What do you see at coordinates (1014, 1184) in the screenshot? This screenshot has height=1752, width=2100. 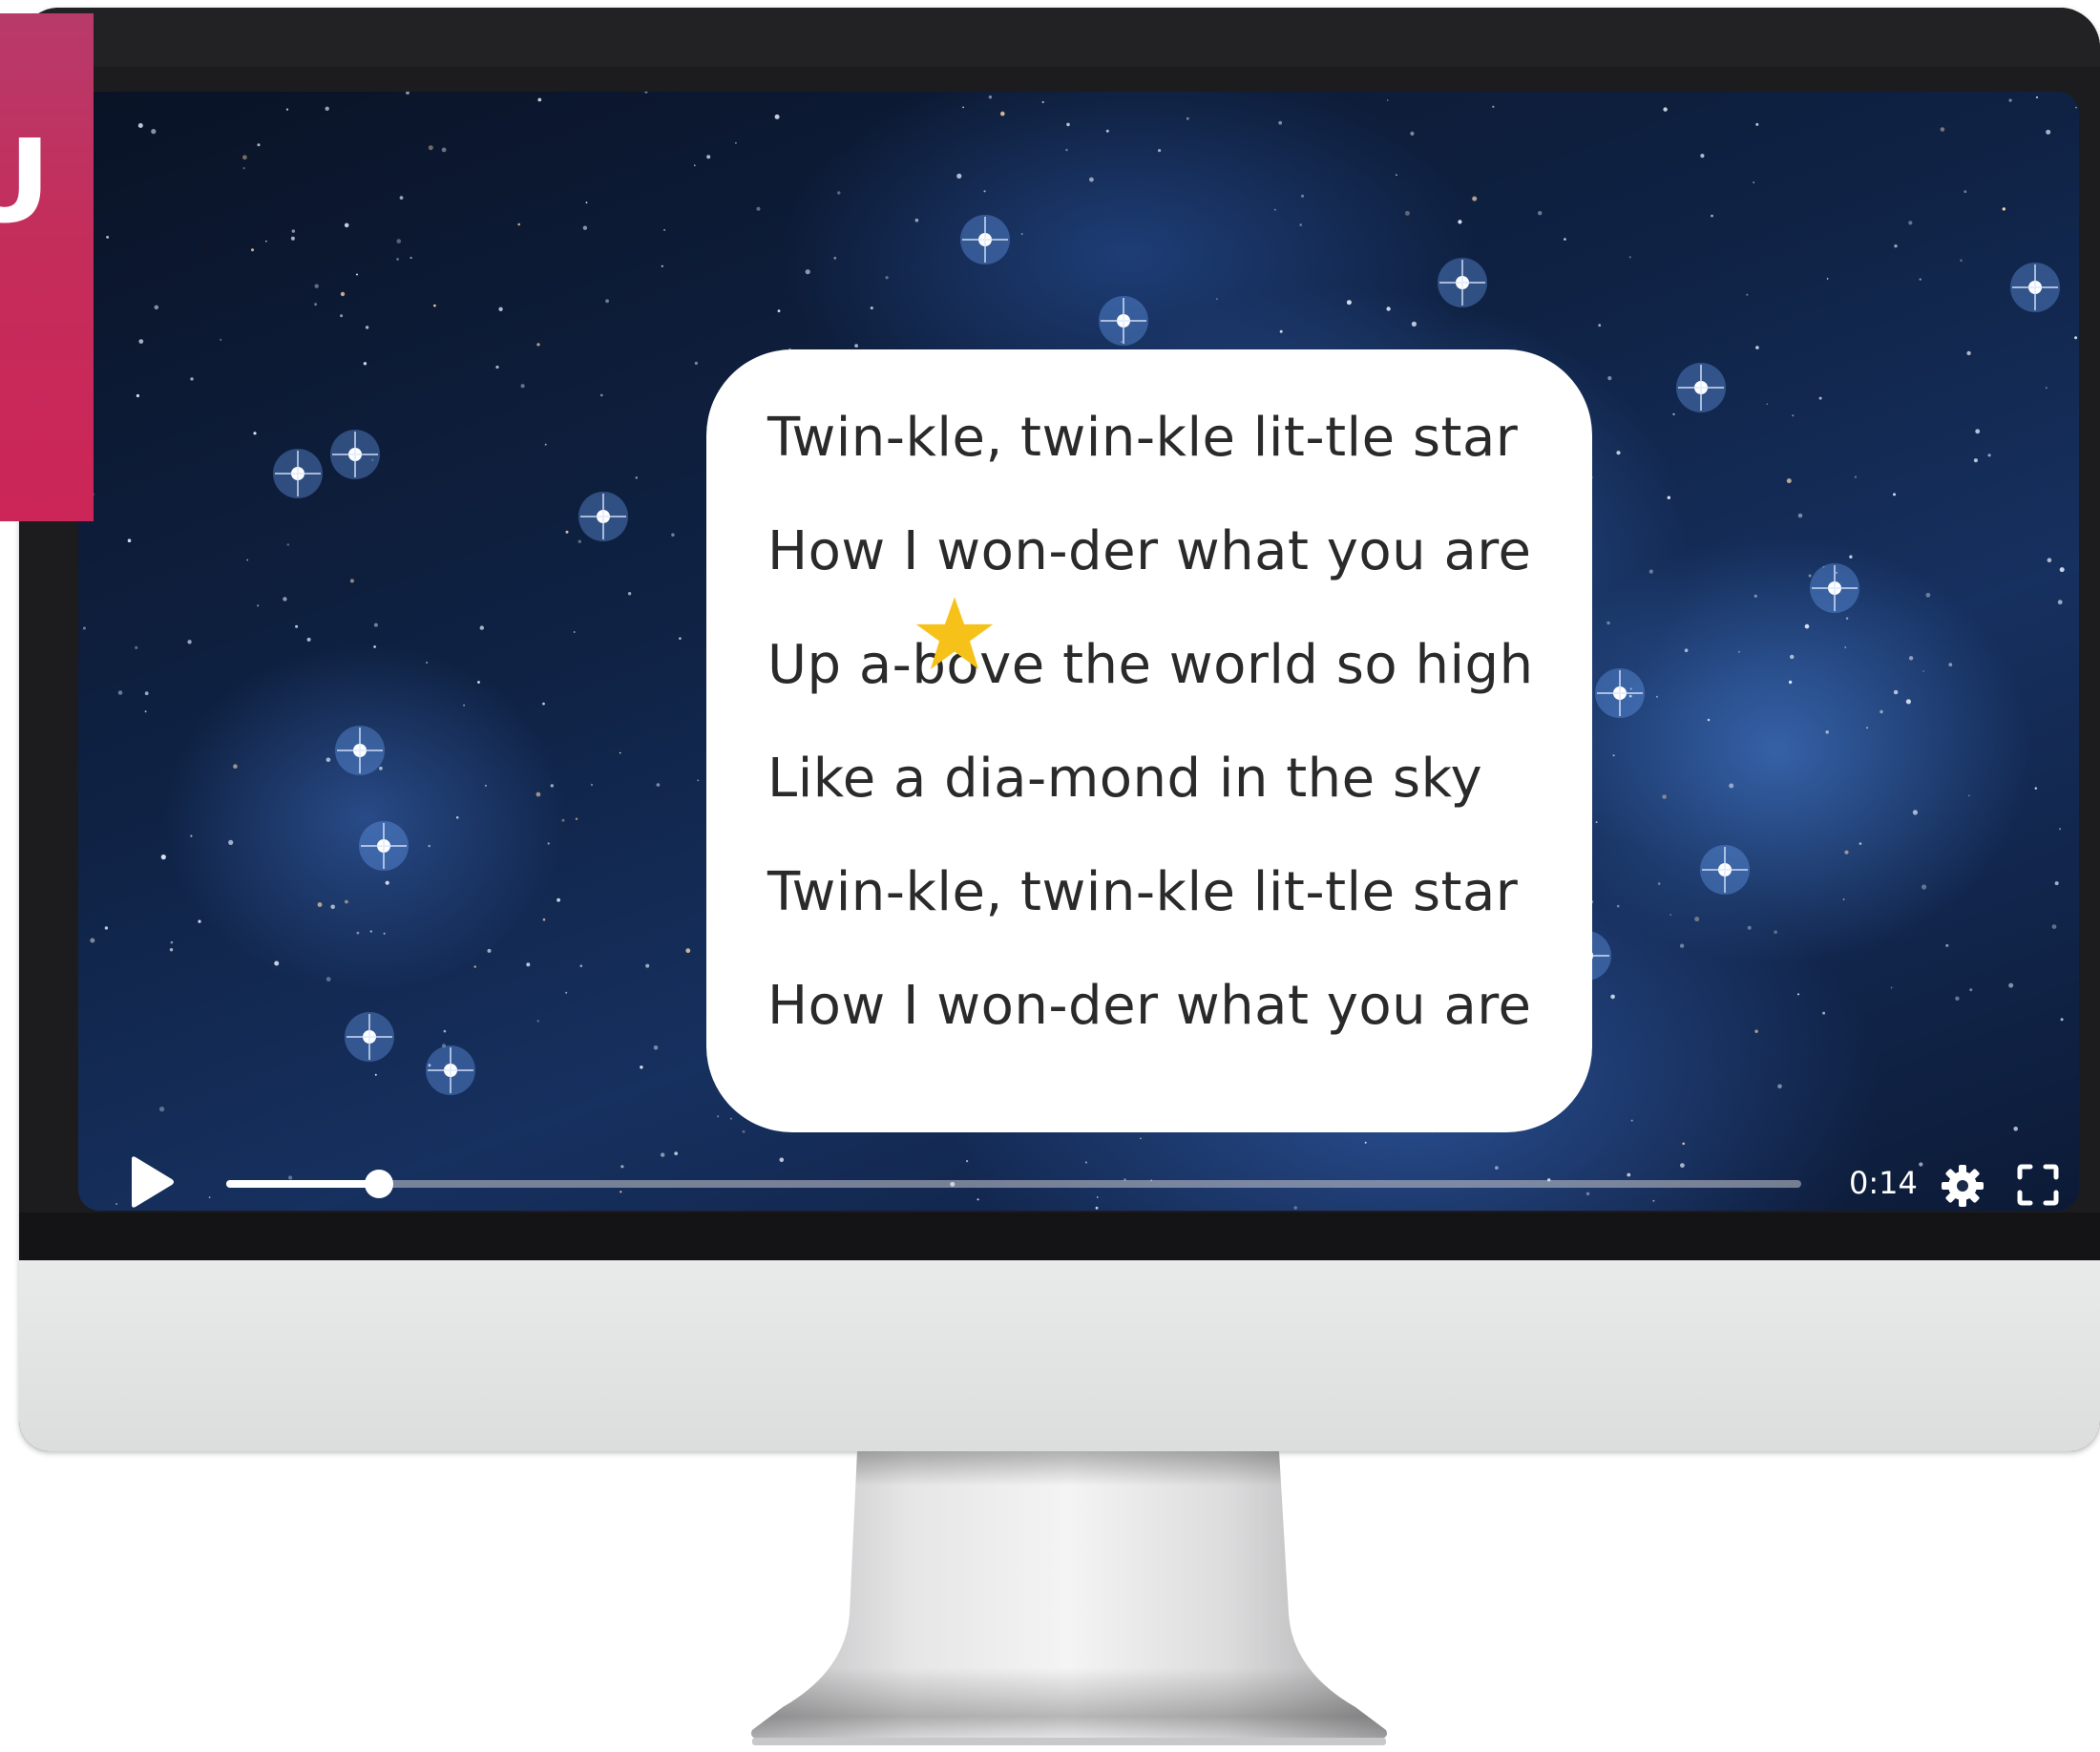 I see `progress-bar` at bounding box center [1014, 1184].